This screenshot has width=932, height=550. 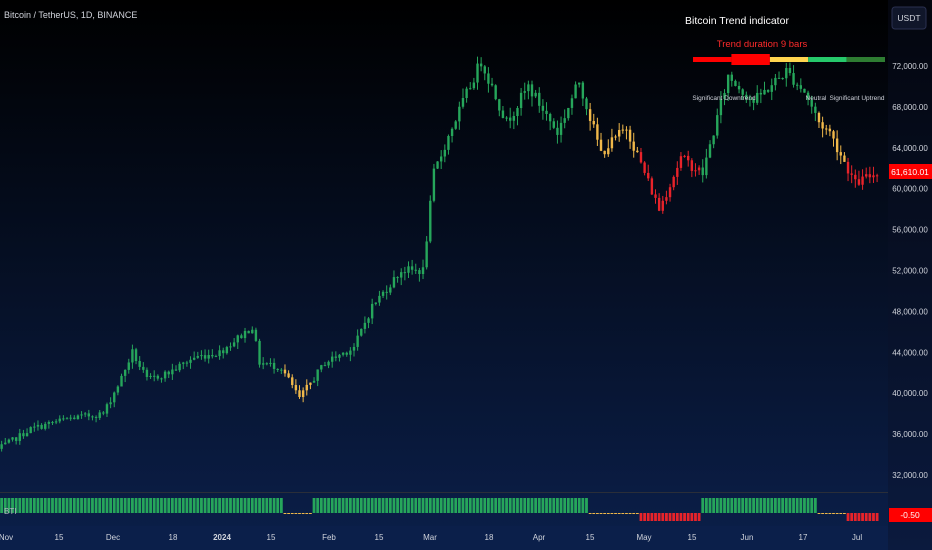 What do you see at coordinates (444, 492) in the screenshot?
I see `pane-separator` at bounding box center [444, 492].